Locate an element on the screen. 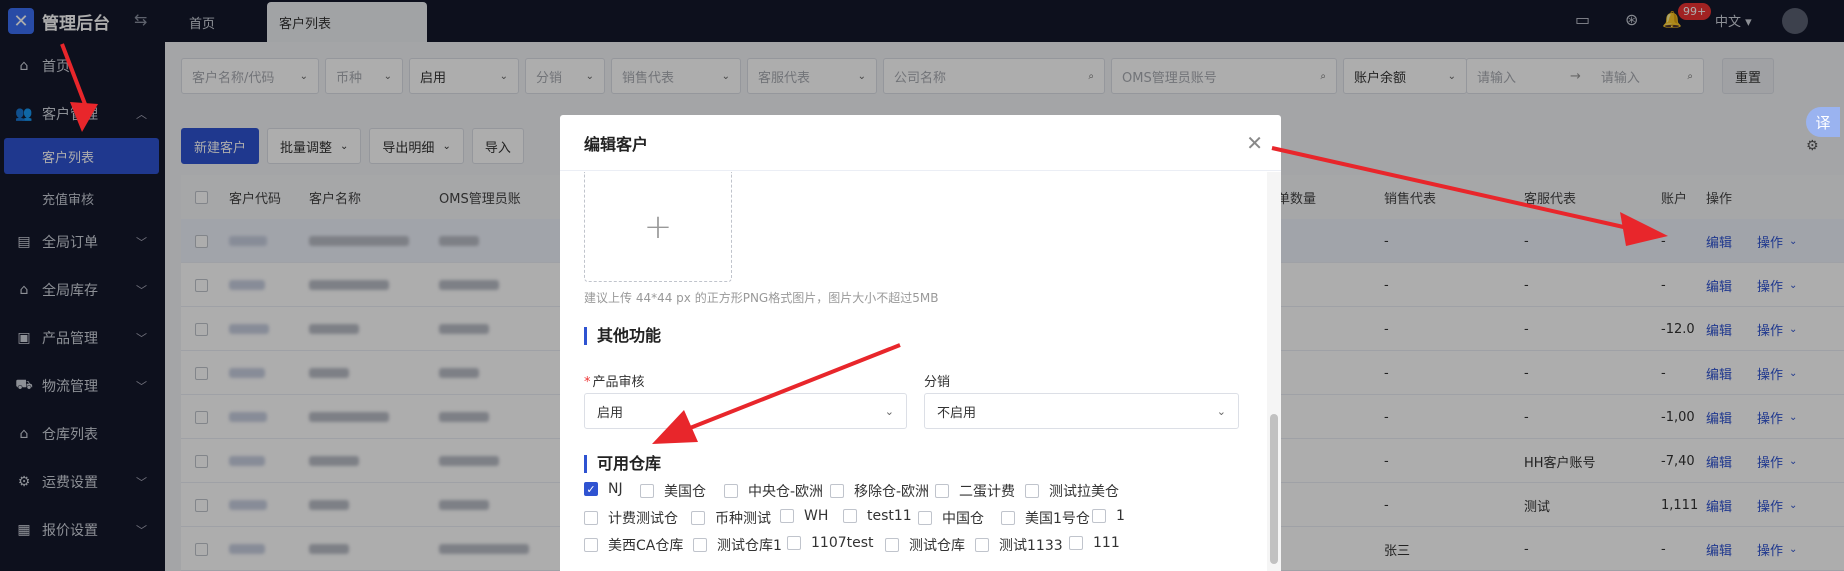  warehouse-label: 中国仓 is located at coordinates (963, 519).